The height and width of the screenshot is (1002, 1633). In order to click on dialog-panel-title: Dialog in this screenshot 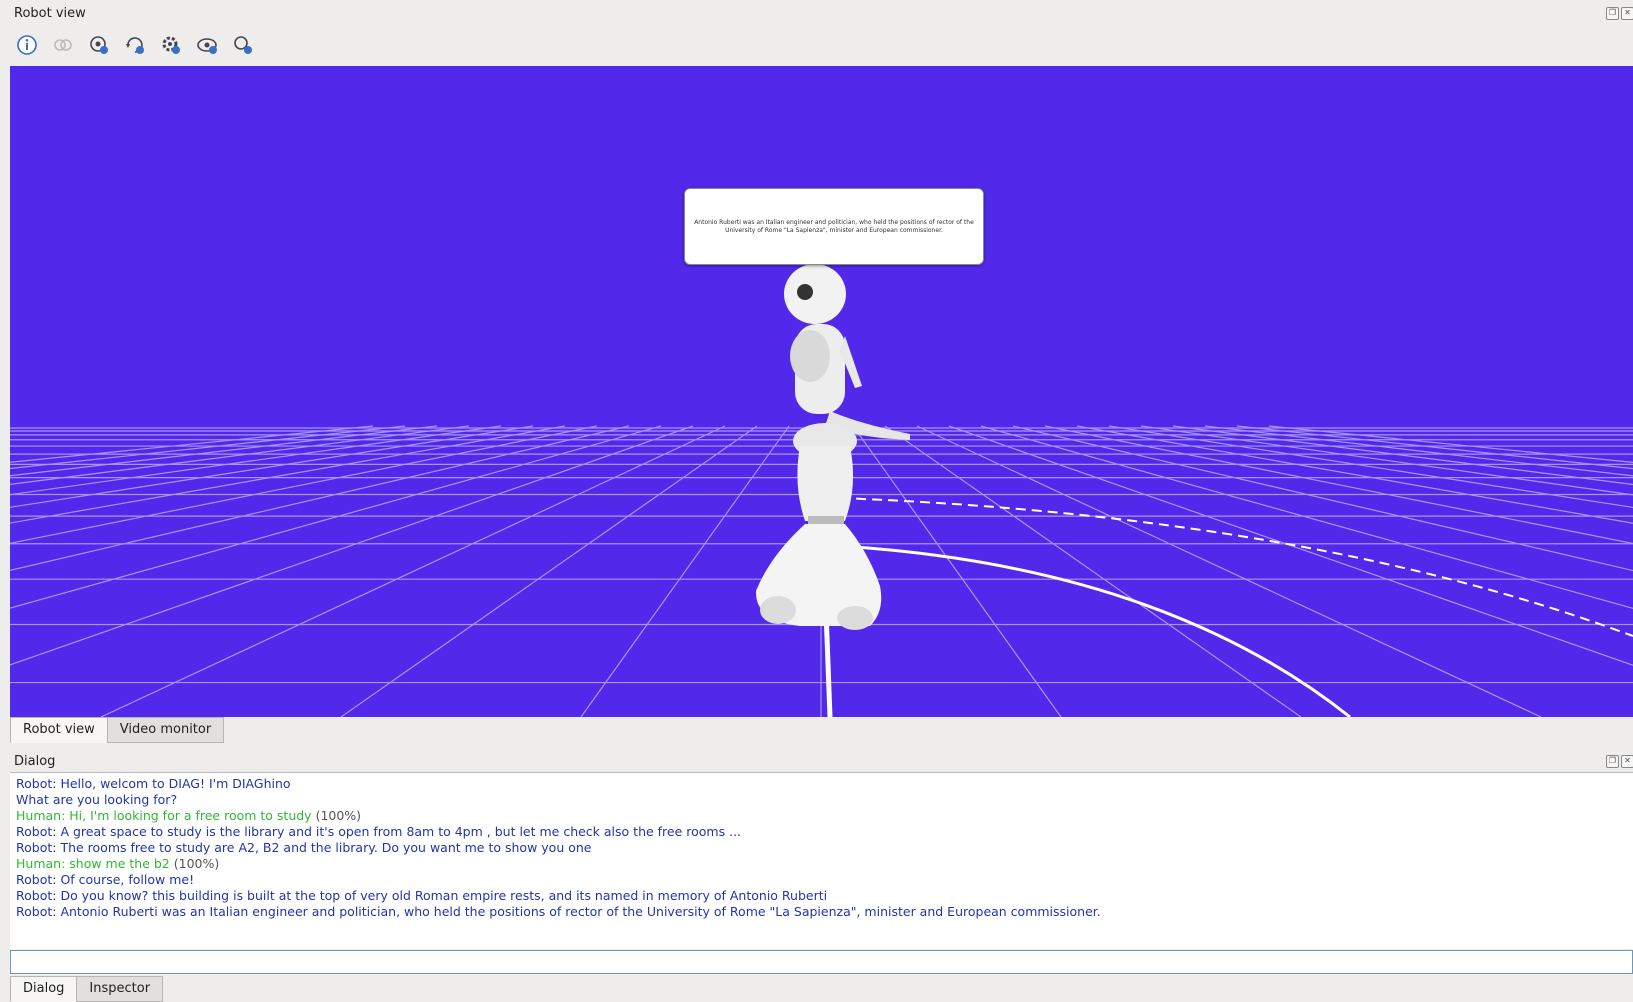, I will do `click(35, 761)`.